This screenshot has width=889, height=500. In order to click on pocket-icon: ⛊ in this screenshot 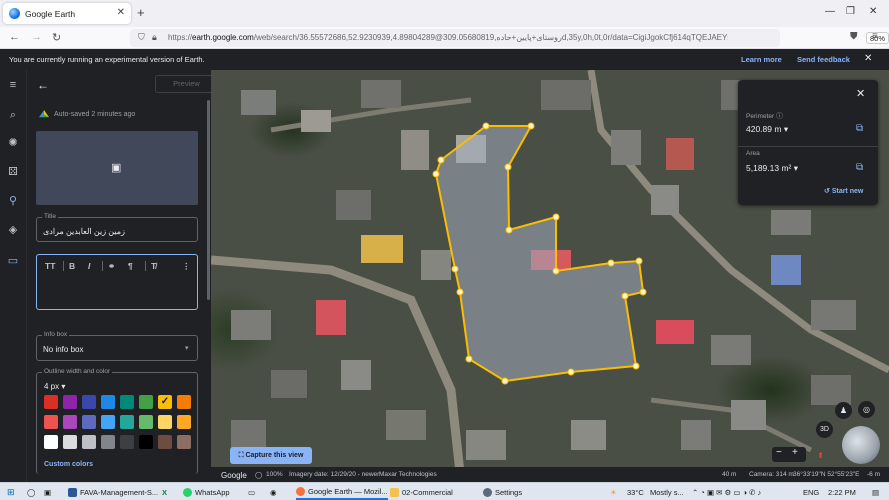, I will do `click(854, 36)`.